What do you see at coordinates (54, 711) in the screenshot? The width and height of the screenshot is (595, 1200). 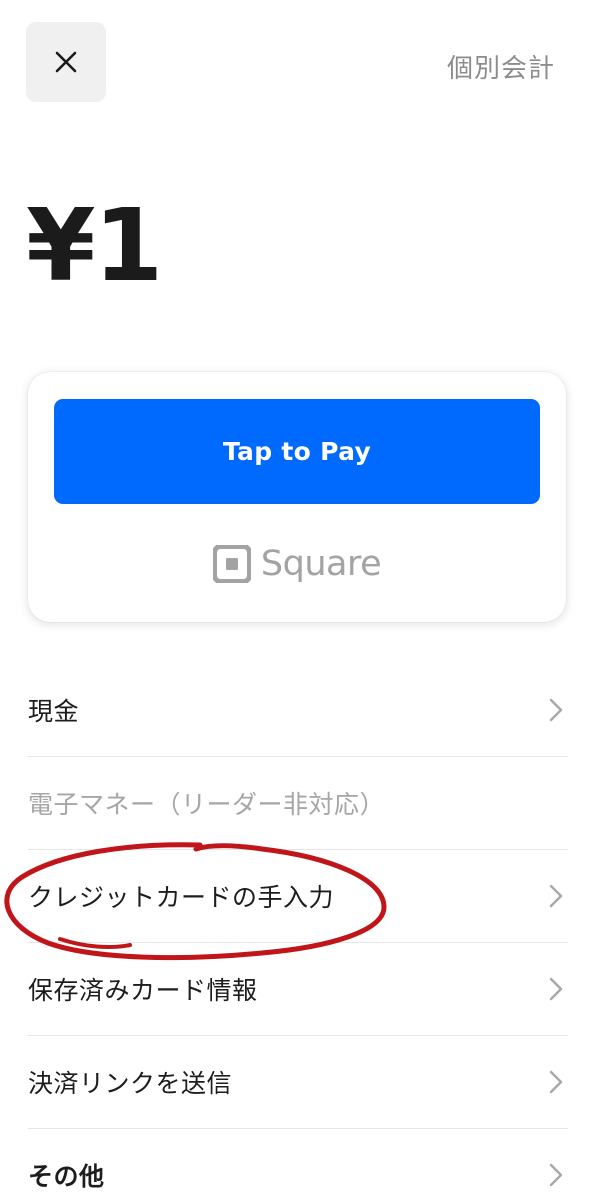 I see `menu-item-label: 現金` at bounding box center [54, 711].